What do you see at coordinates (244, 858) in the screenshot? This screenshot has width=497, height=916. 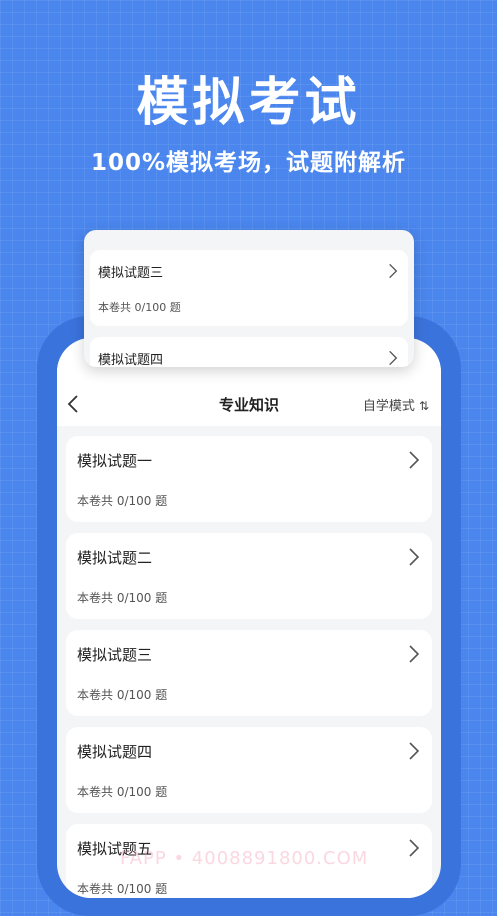 I see `watermark: FAPP • 4008891800.COM` at bounding box center [244, 858].